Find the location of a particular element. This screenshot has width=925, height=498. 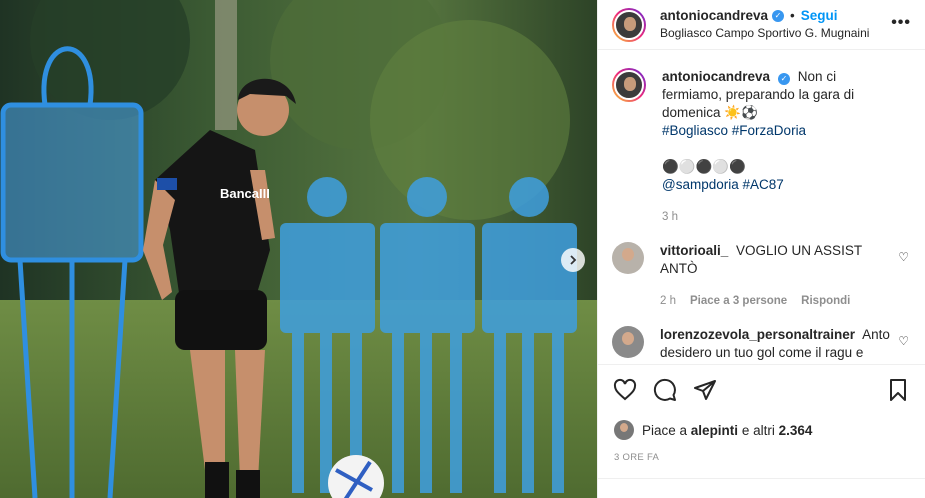

likes-middle: e altri is located at coordinates (758, 430).